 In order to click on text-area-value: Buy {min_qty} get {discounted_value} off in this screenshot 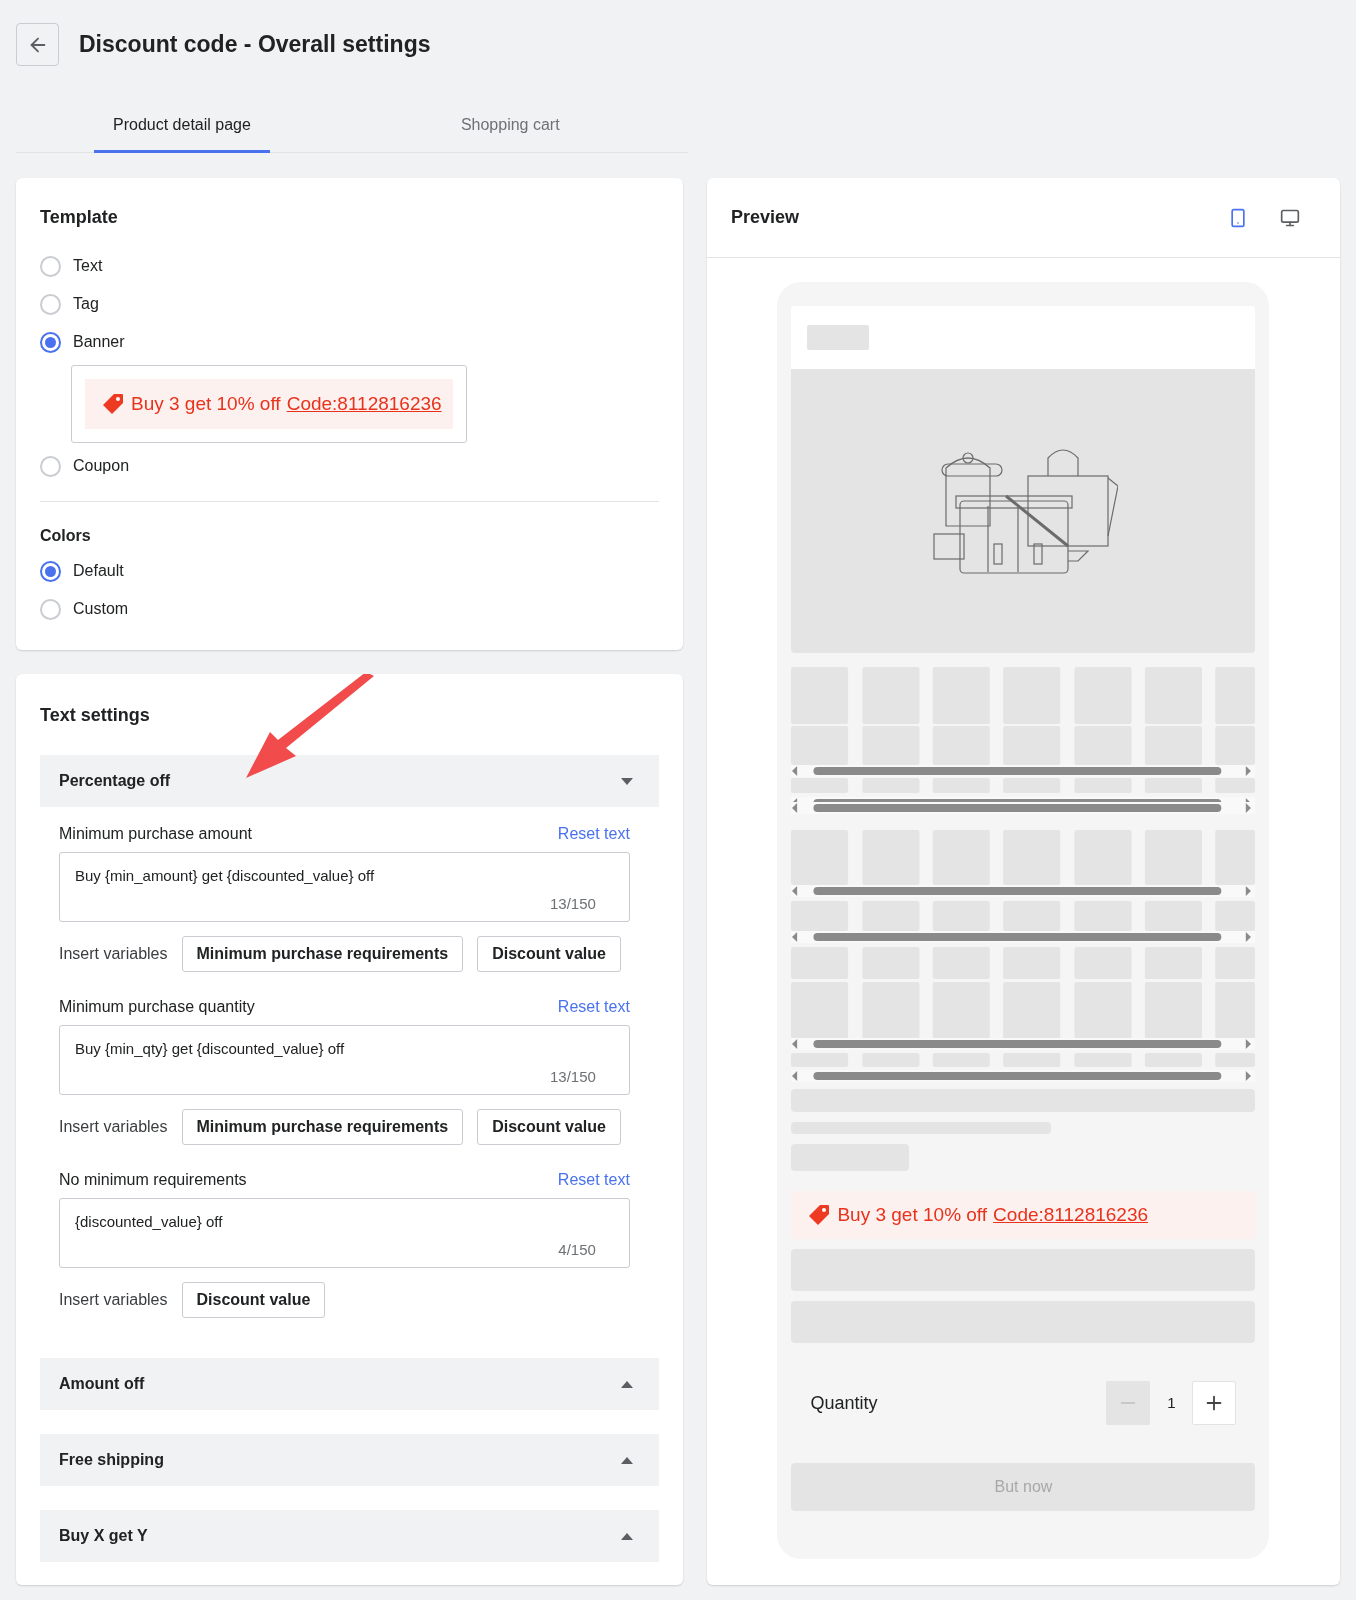, I will do `click(210, 1049)`.